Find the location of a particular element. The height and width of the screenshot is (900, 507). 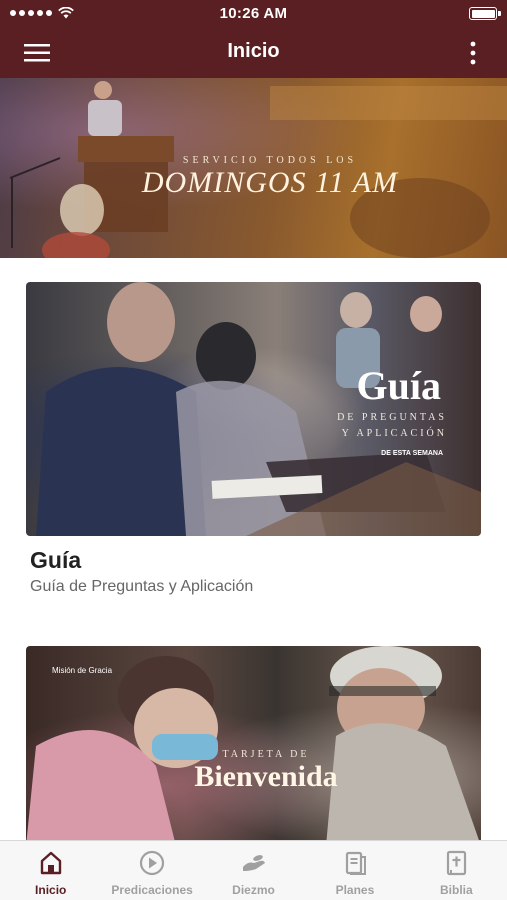

tab-planes: Planes is located at coordinates (354, 870).